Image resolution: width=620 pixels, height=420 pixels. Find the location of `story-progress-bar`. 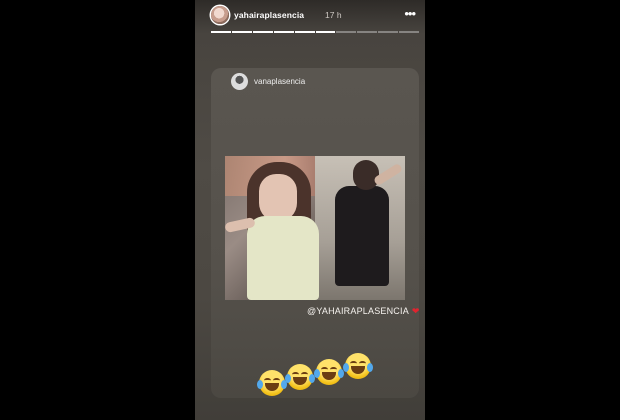

story-progress-bar is located at coordinates (315, 32).